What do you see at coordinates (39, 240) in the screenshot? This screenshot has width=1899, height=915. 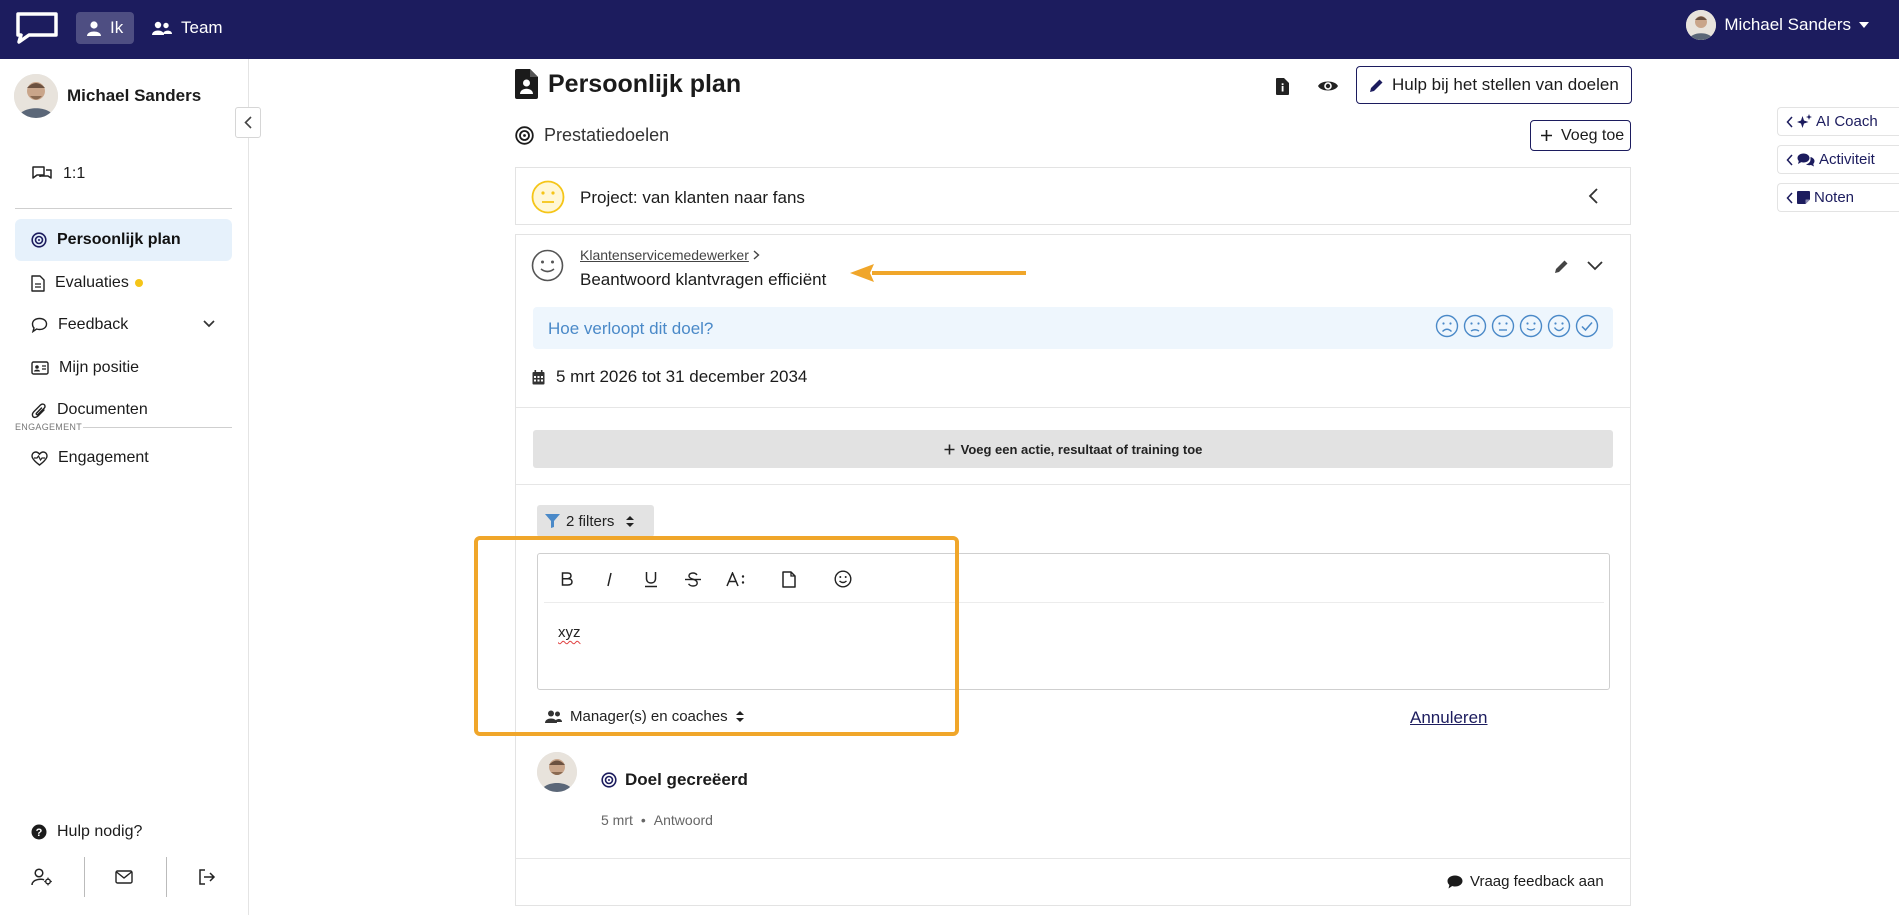 I see `target-icon` at bounding box center [39, 240].